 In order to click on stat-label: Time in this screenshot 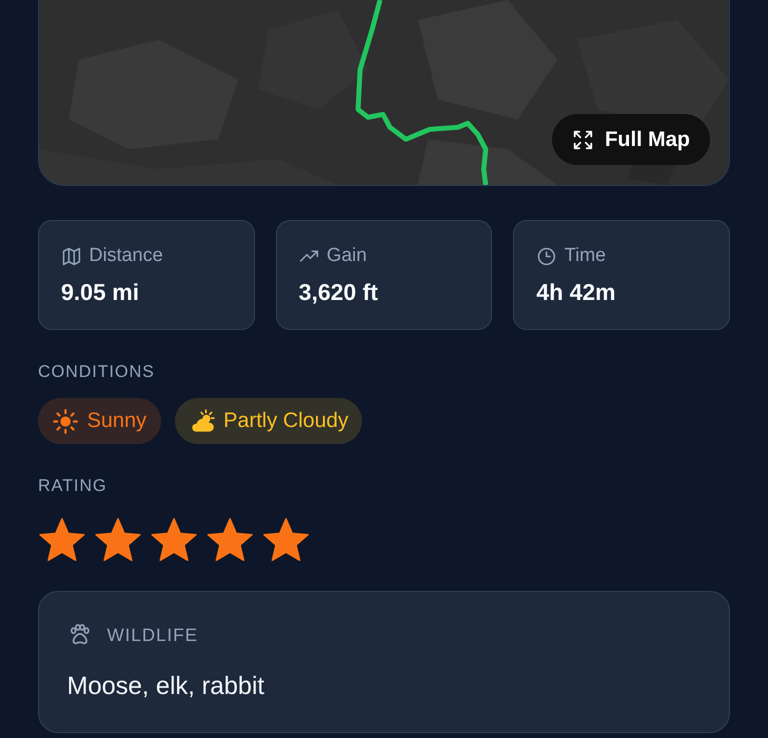, I will do `click(585, 256)`.